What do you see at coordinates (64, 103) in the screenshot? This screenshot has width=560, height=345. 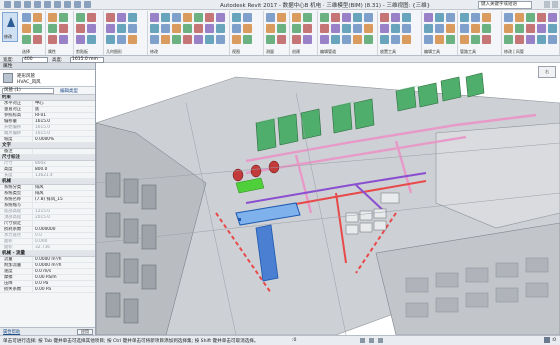 I see `property-value: 中心` at bounding box center [64, 103].